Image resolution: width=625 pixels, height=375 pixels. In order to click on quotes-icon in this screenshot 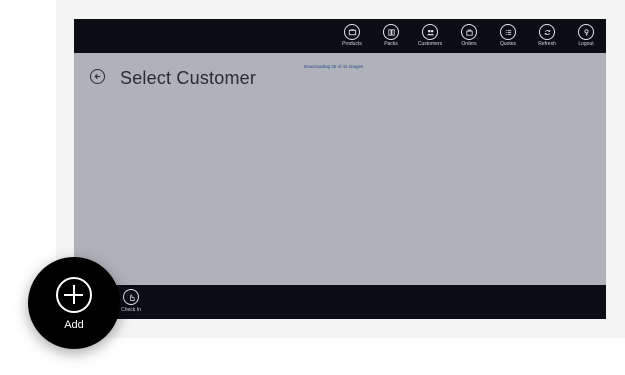, I will do `click(508, 32)`.